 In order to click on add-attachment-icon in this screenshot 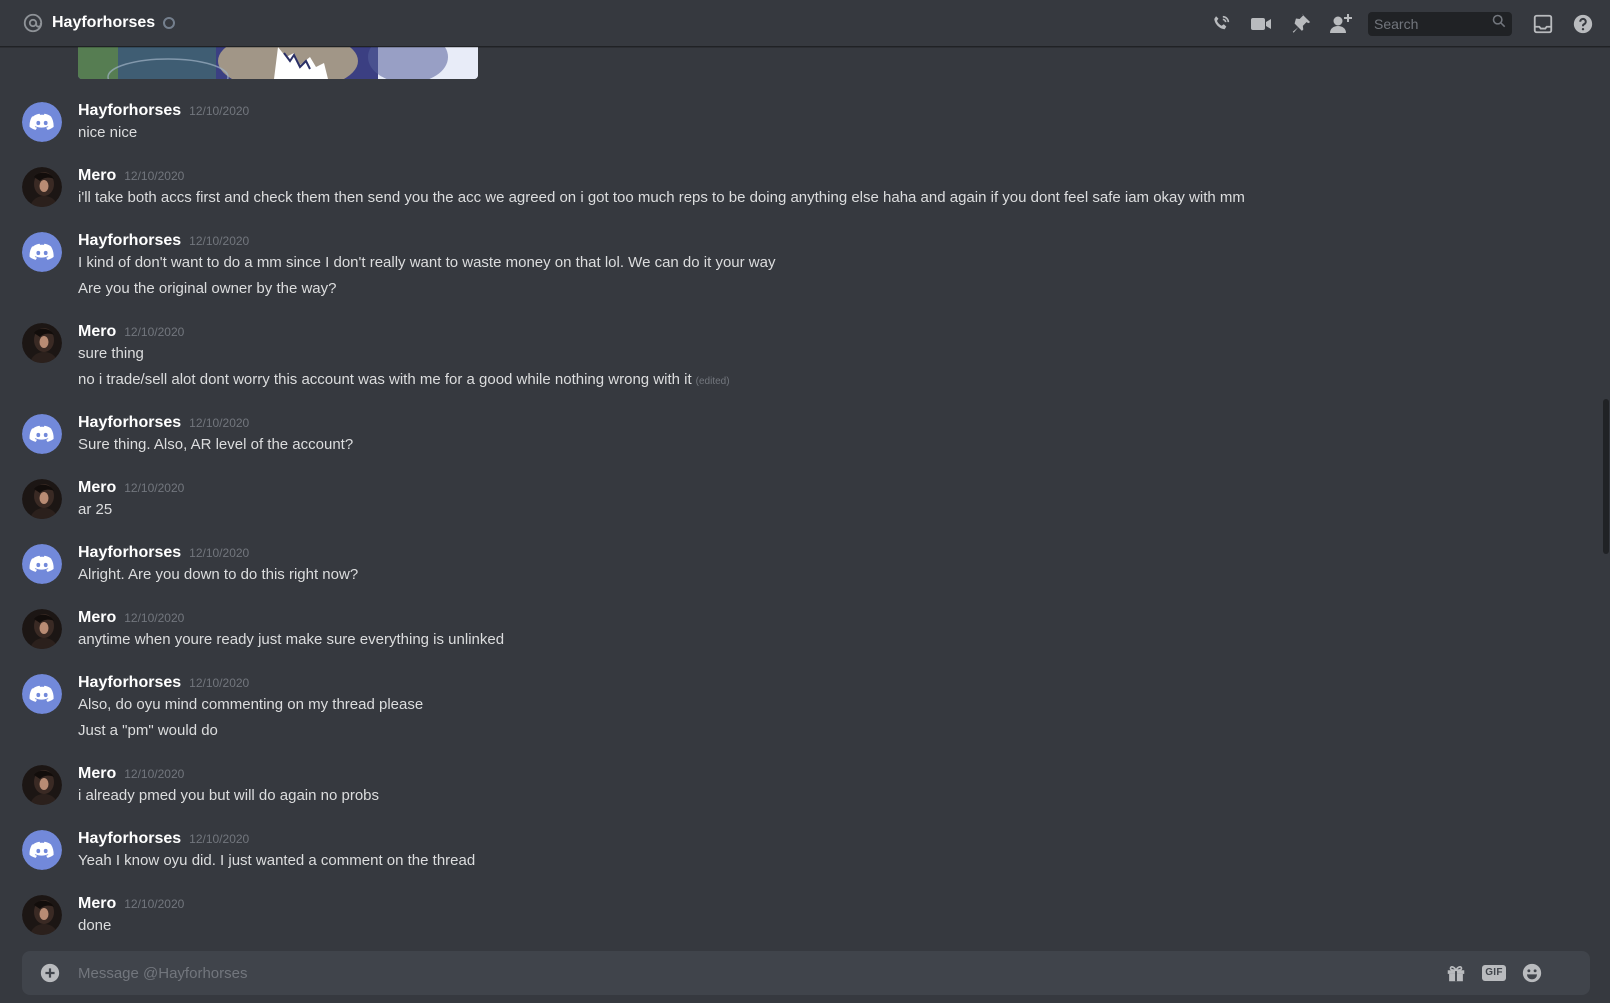, I will do `click(50, 973)`.